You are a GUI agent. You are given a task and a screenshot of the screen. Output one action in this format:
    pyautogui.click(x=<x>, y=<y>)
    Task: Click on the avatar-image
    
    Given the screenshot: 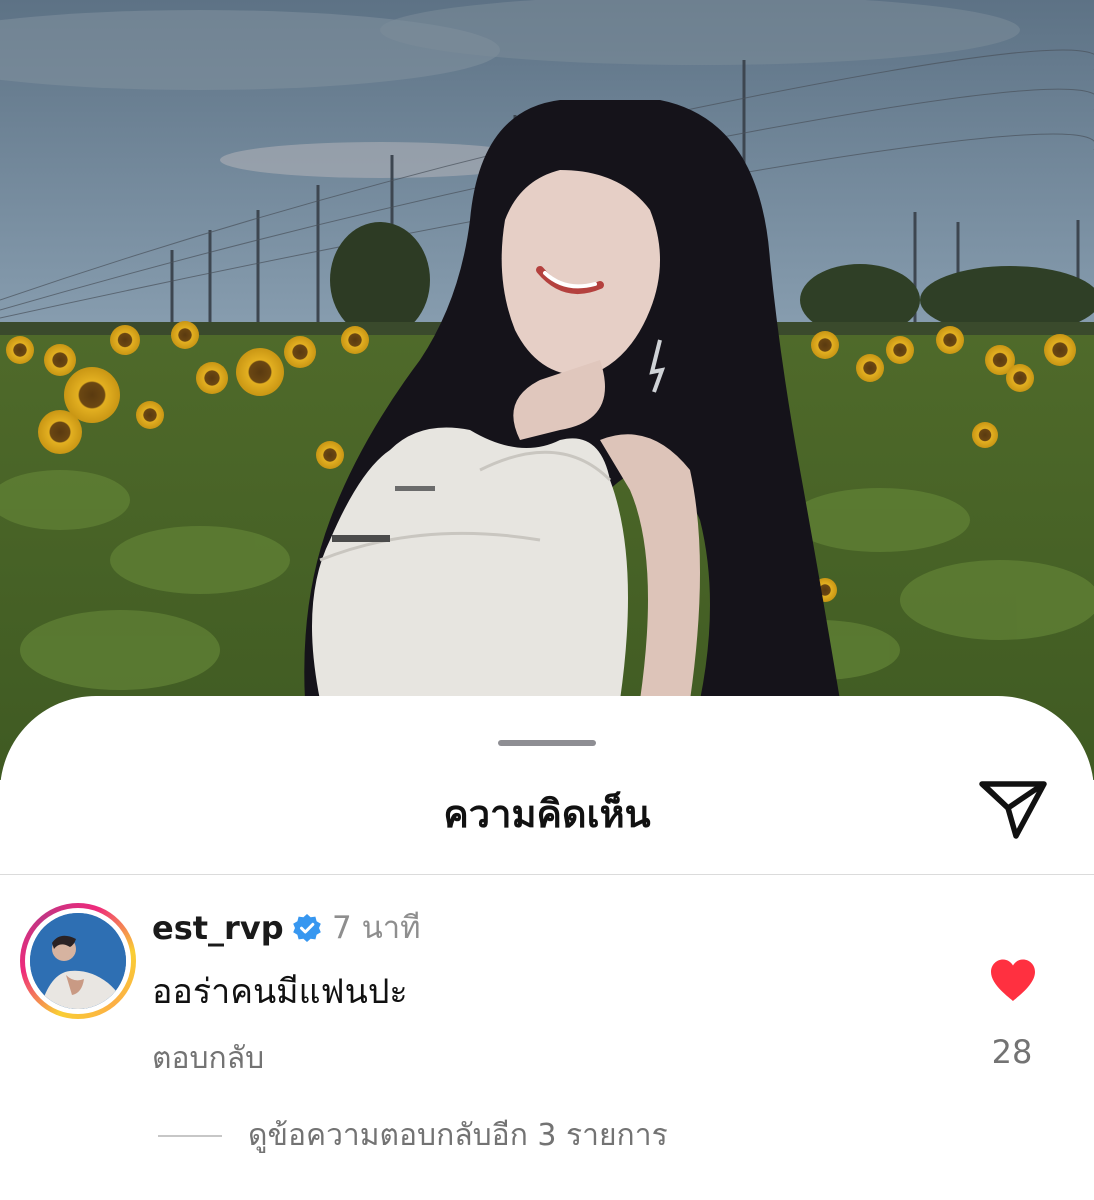 What is the action you would take?
    pyautogui.click(x=78, y=961)
    